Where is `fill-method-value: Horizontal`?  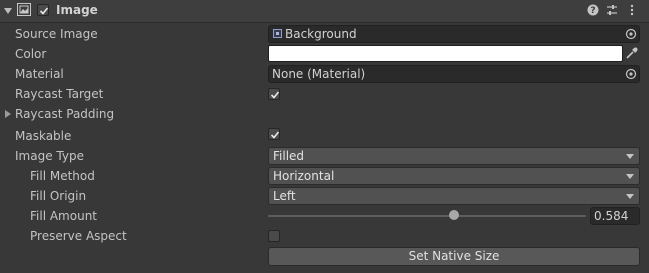
fill-method-value: Horizontal is located at coordinates (304, 176).